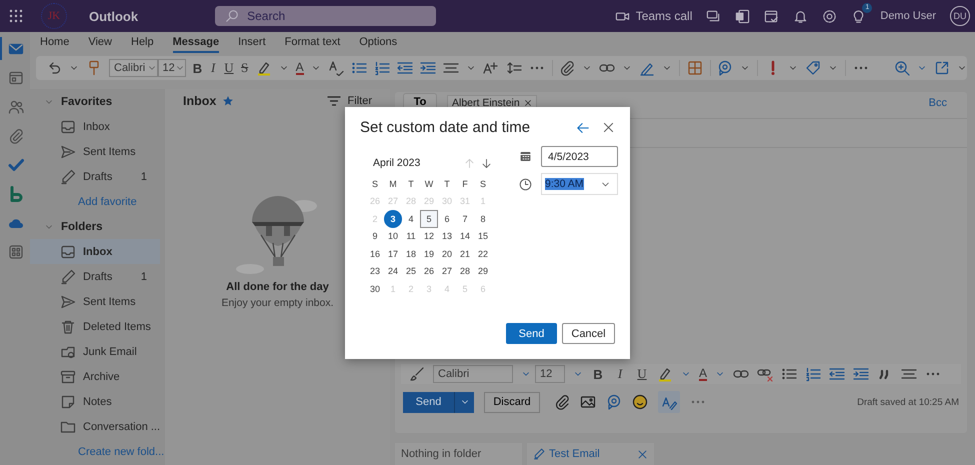  Describe the element at coordinates (393, 271) in the screenshot. I see `calendar-day: 24` at that location.